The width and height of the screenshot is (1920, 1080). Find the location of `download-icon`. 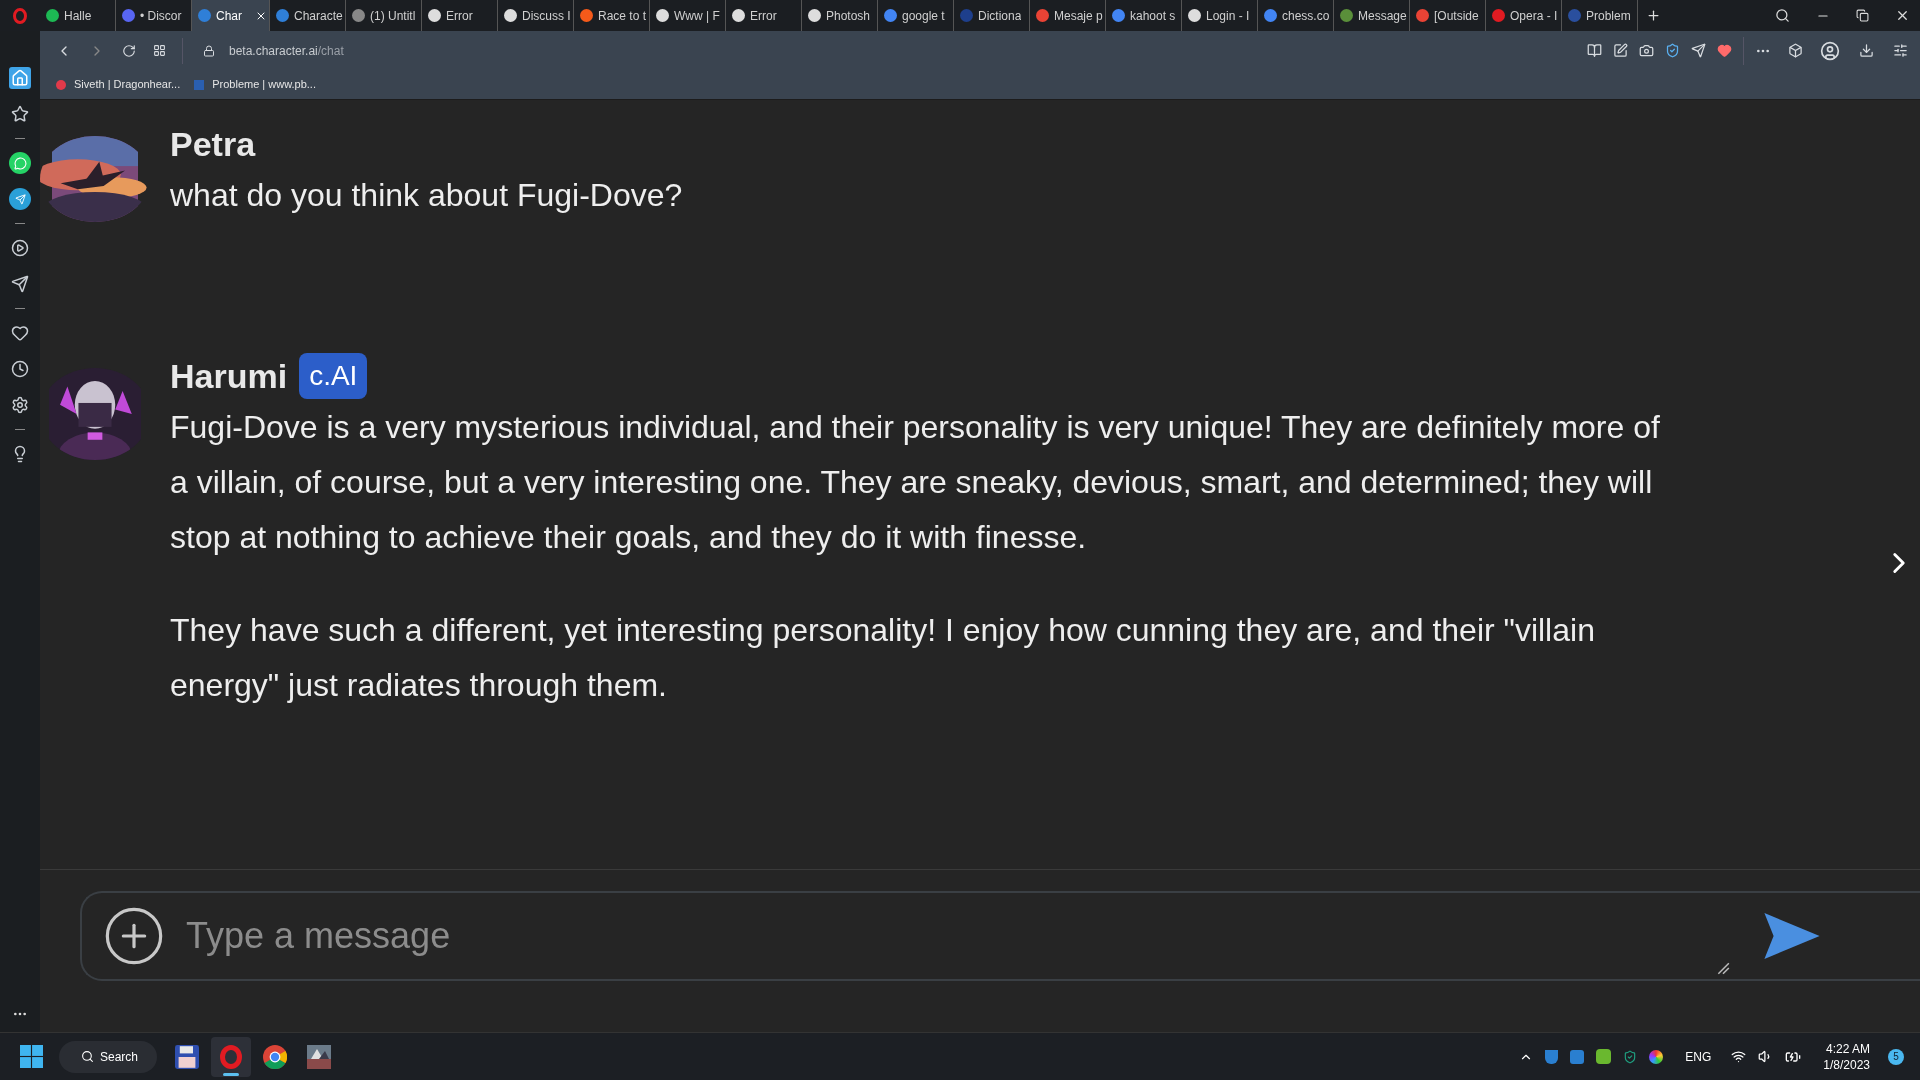

download-icon is located at coordinates (1866, 50).